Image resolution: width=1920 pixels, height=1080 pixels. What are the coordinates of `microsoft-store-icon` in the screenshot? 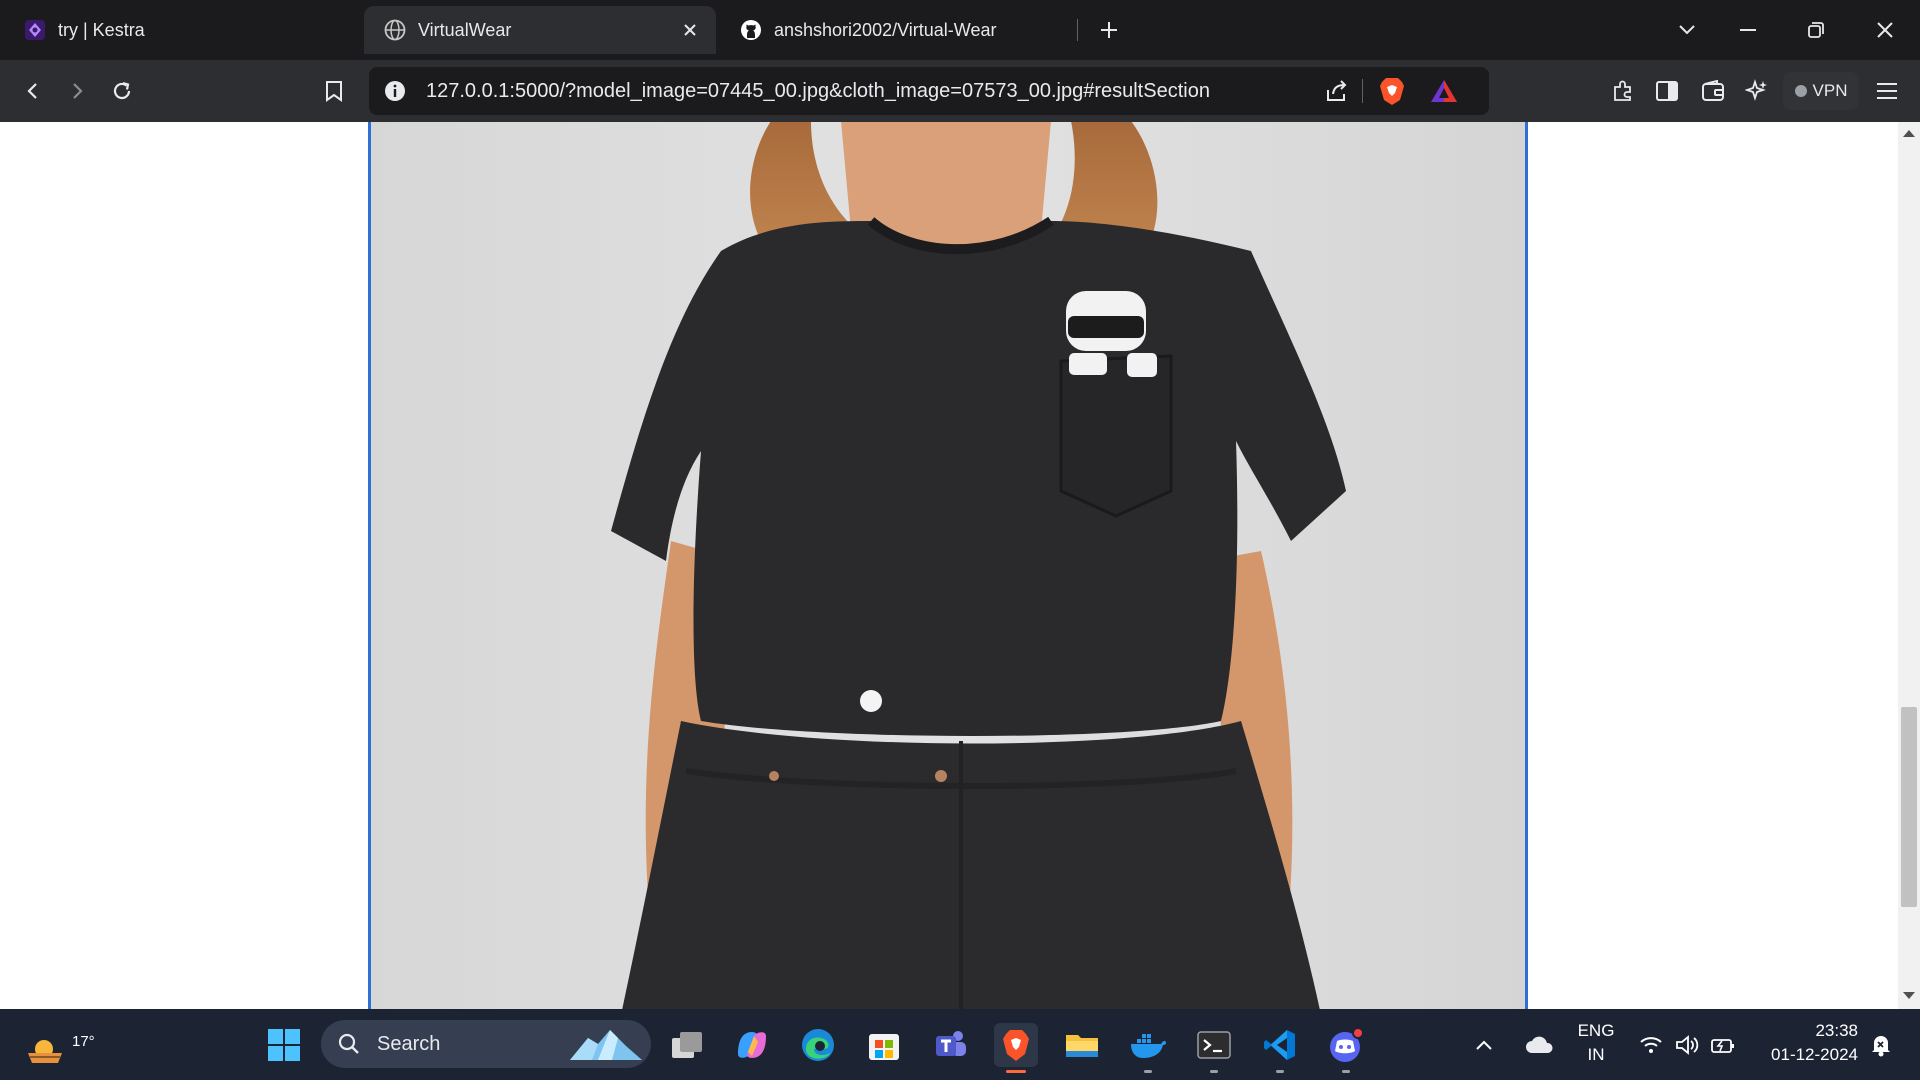 It's located at (884, 1045).